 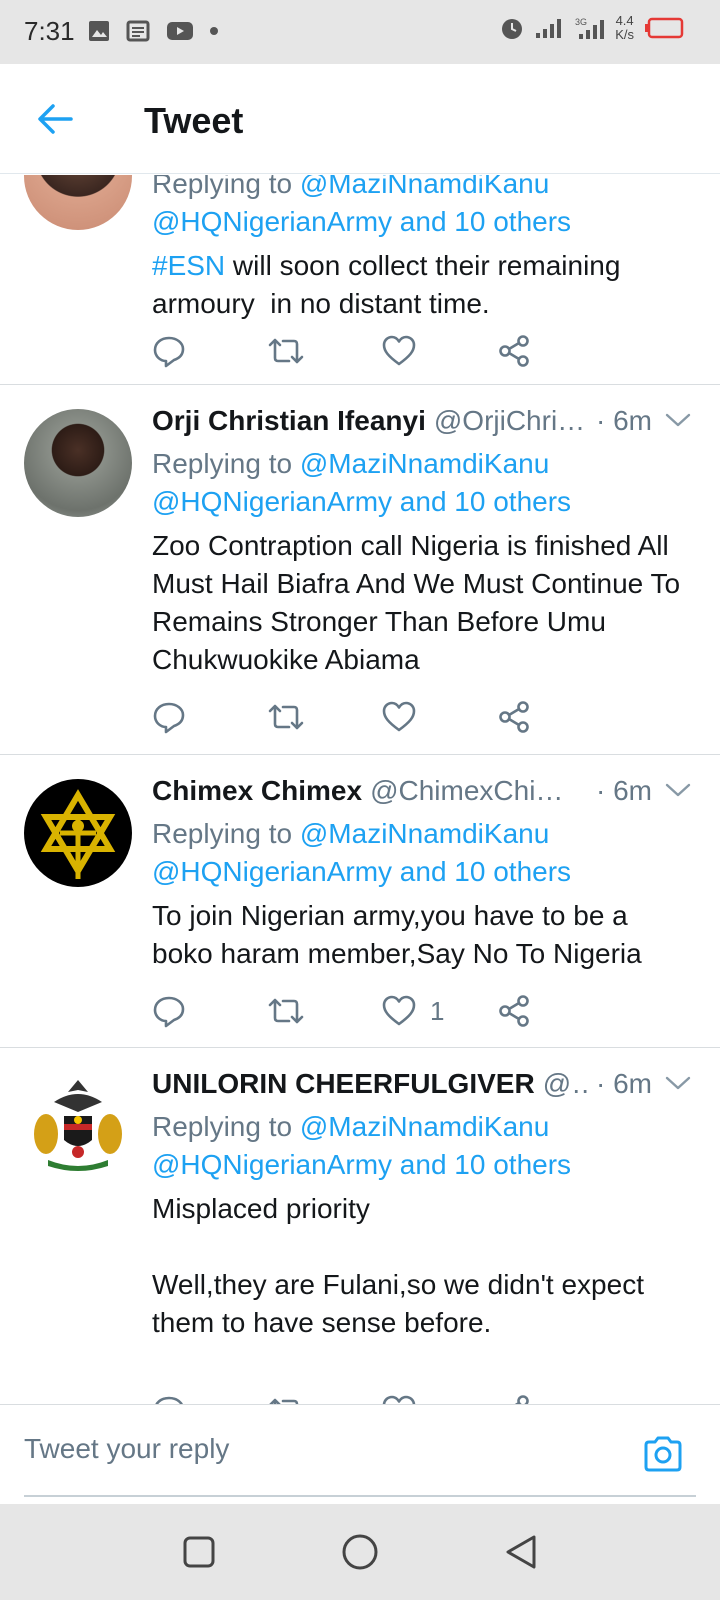 What do you see at coordinates (581, 22) in the screenshot?
I see `svg-text: 3G` at bounding box center [581, 22].